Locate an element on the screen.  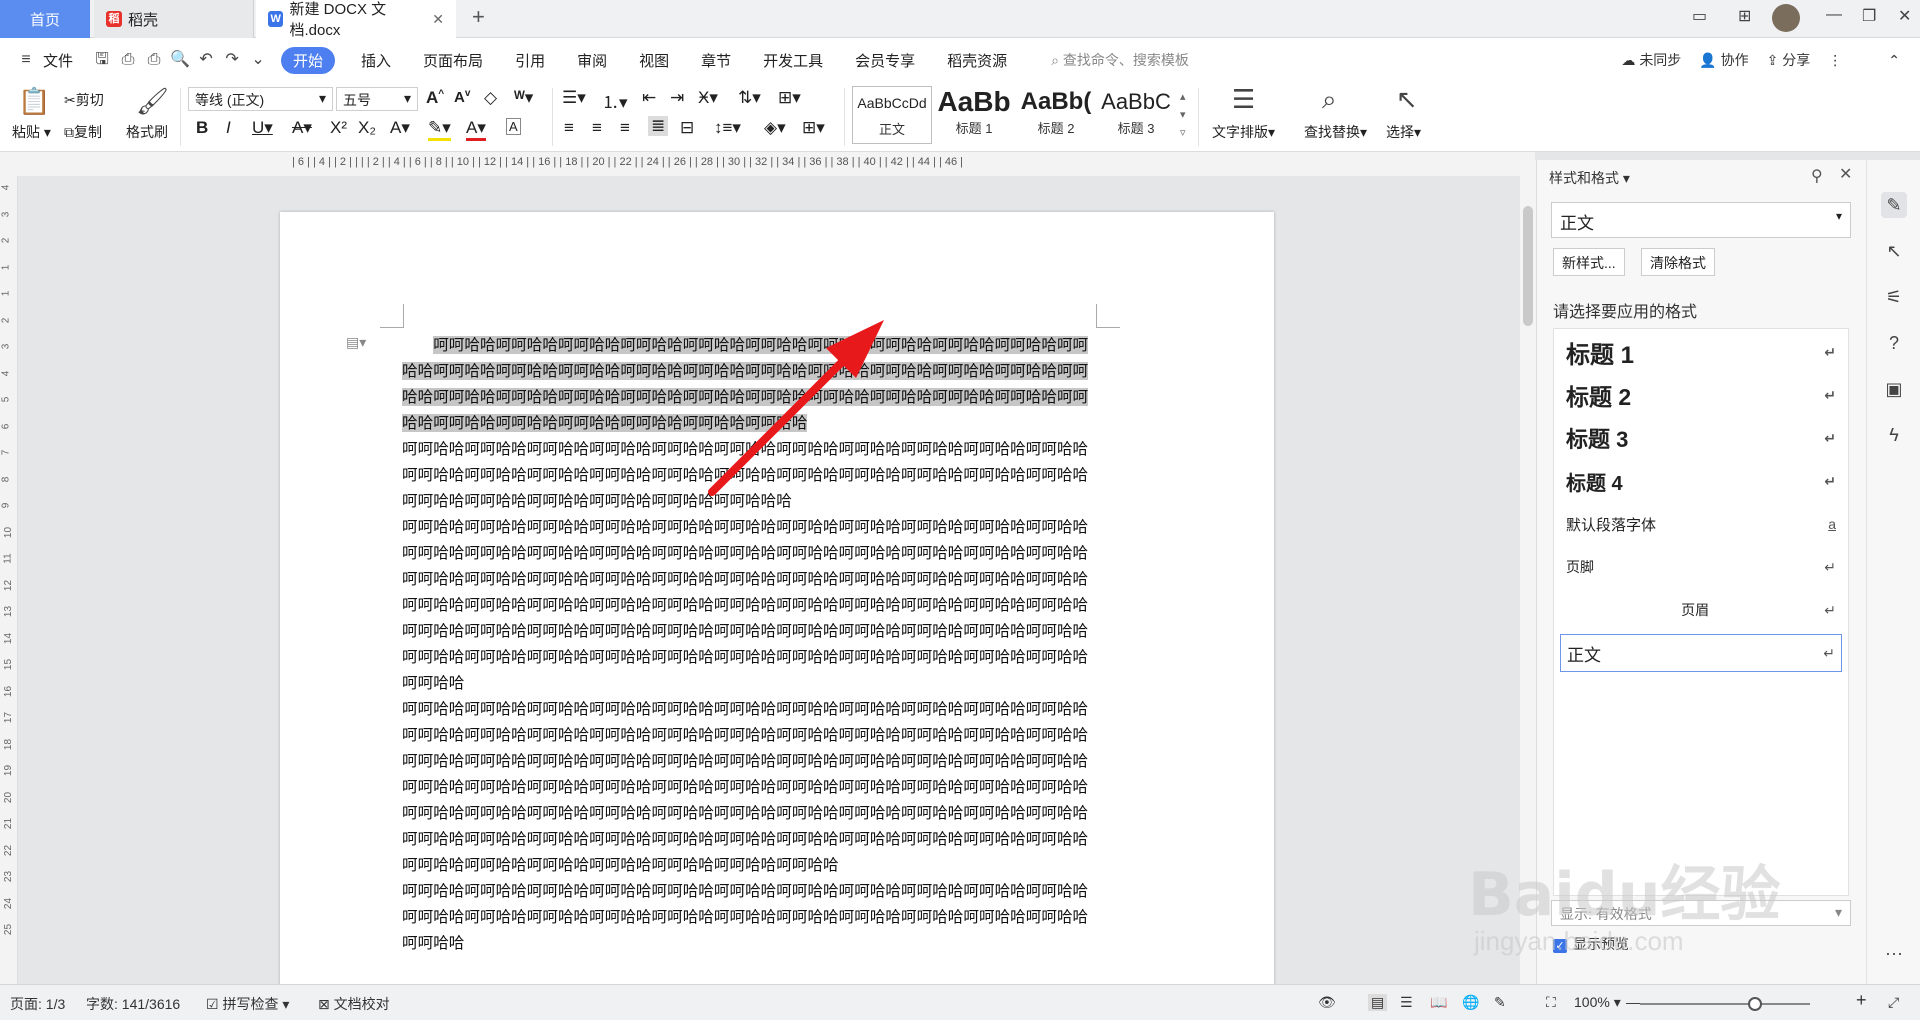
scrollbar-thumb is located at coordinates (1528, 266).